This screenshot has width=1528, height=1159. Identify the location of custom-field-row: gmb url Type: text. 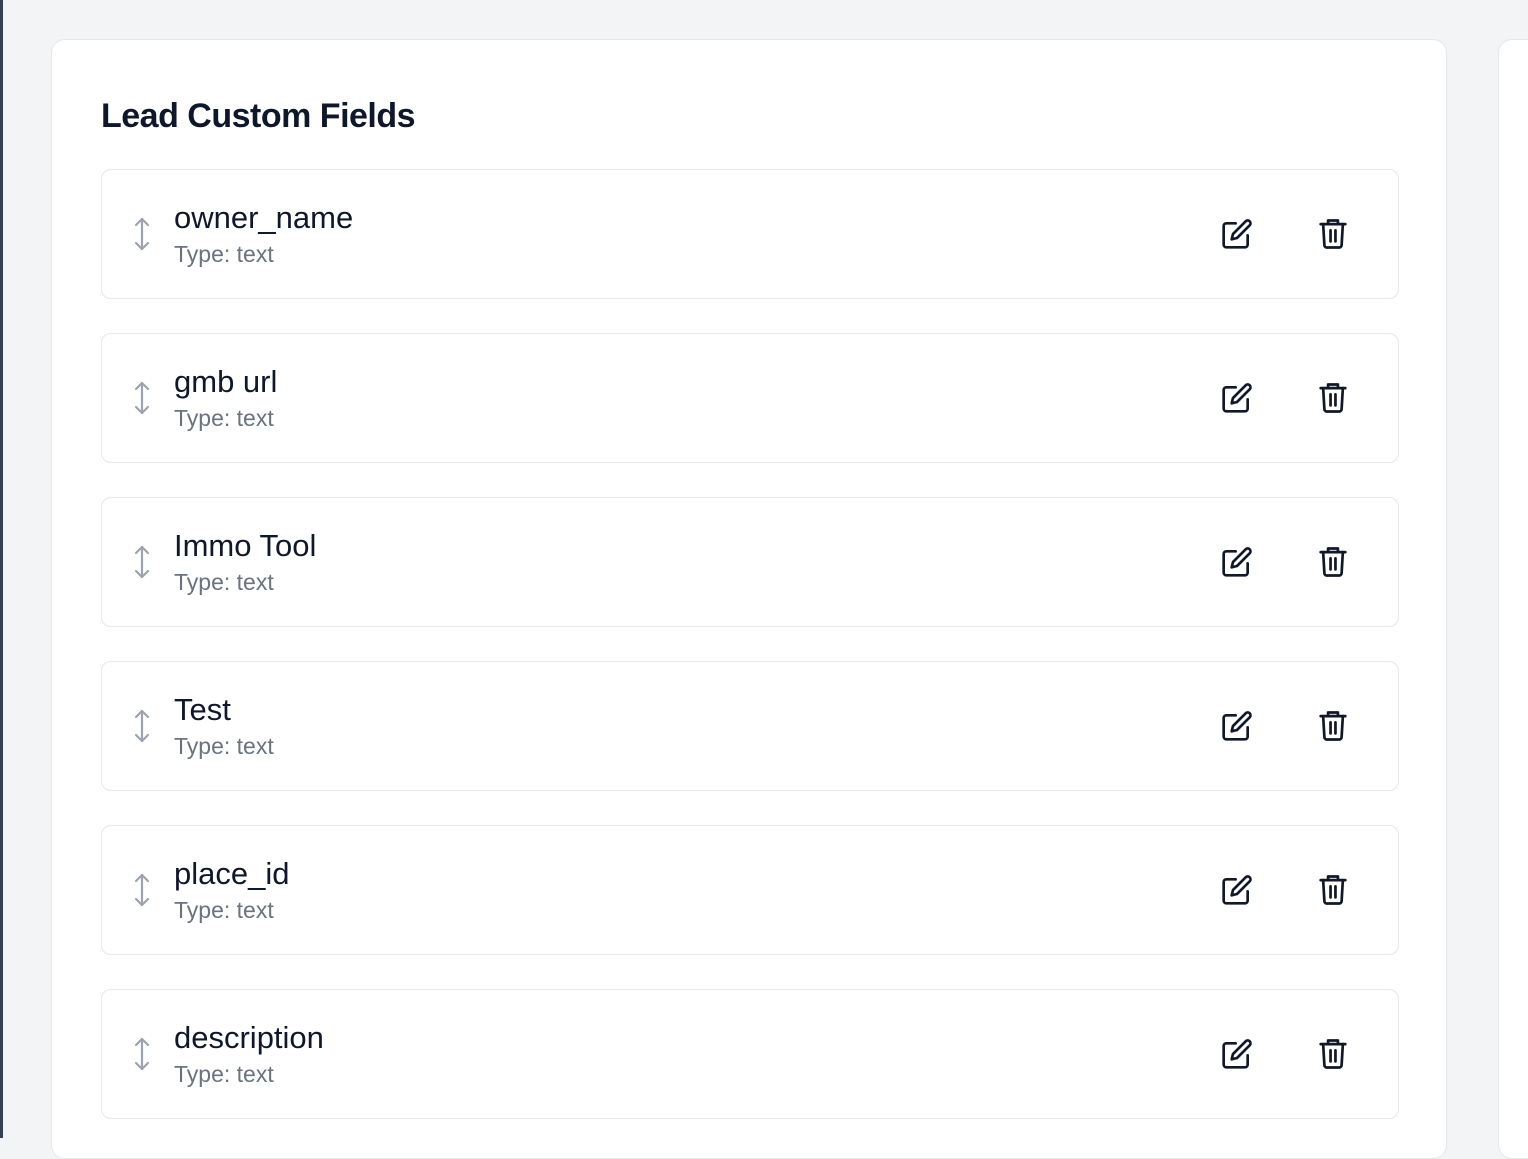
(750, 398).